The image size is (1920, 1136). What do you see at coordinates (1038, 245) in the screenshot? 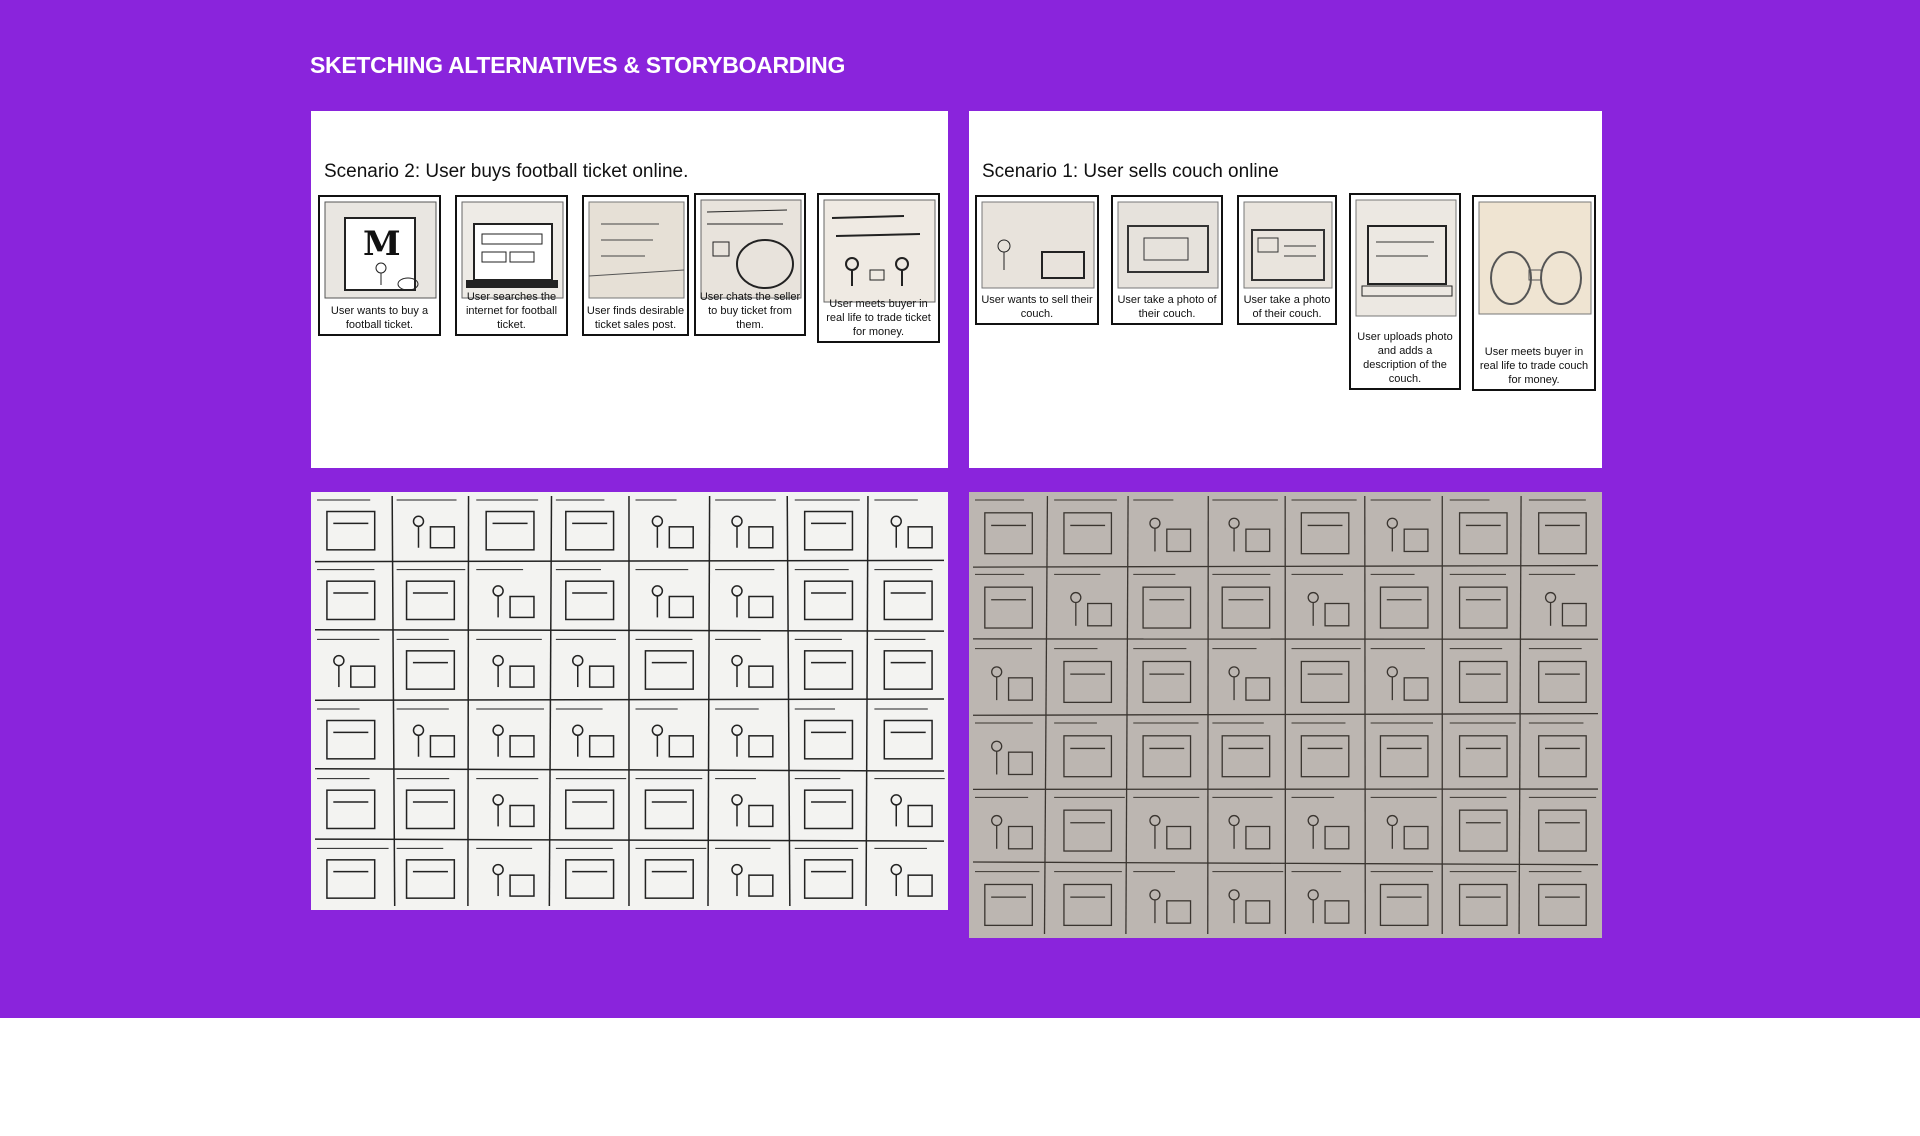
I see `couch-sketch-icon` at bounding box center [1038, 245].